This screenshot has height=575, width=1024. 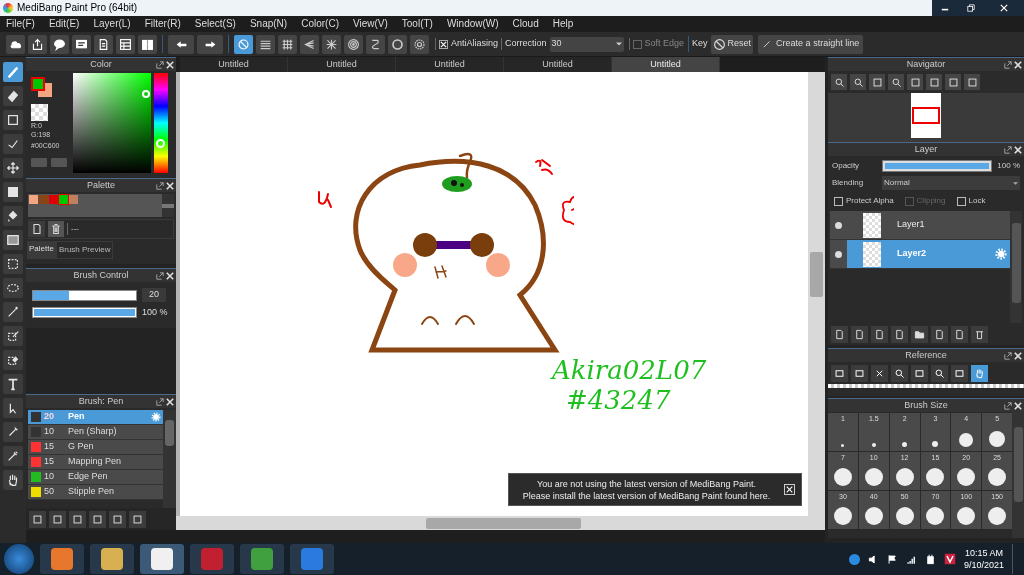 I want to click on checkbox-label: Lock, so click(x=977, y=201).